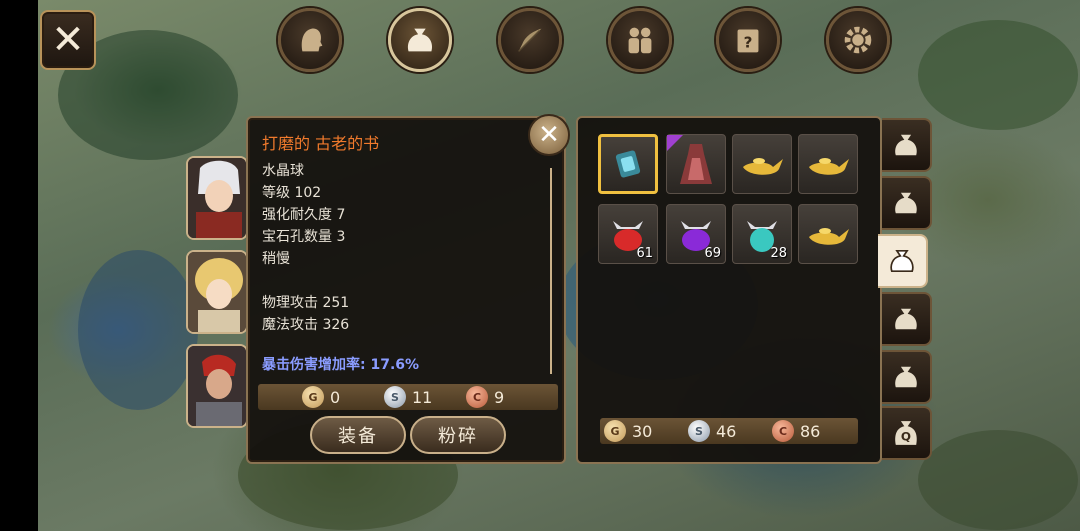 Image resolution: width=1080 pixels, height=531 pixels. I want to click on quest-scroll-icon: ?, so click(748, 41).